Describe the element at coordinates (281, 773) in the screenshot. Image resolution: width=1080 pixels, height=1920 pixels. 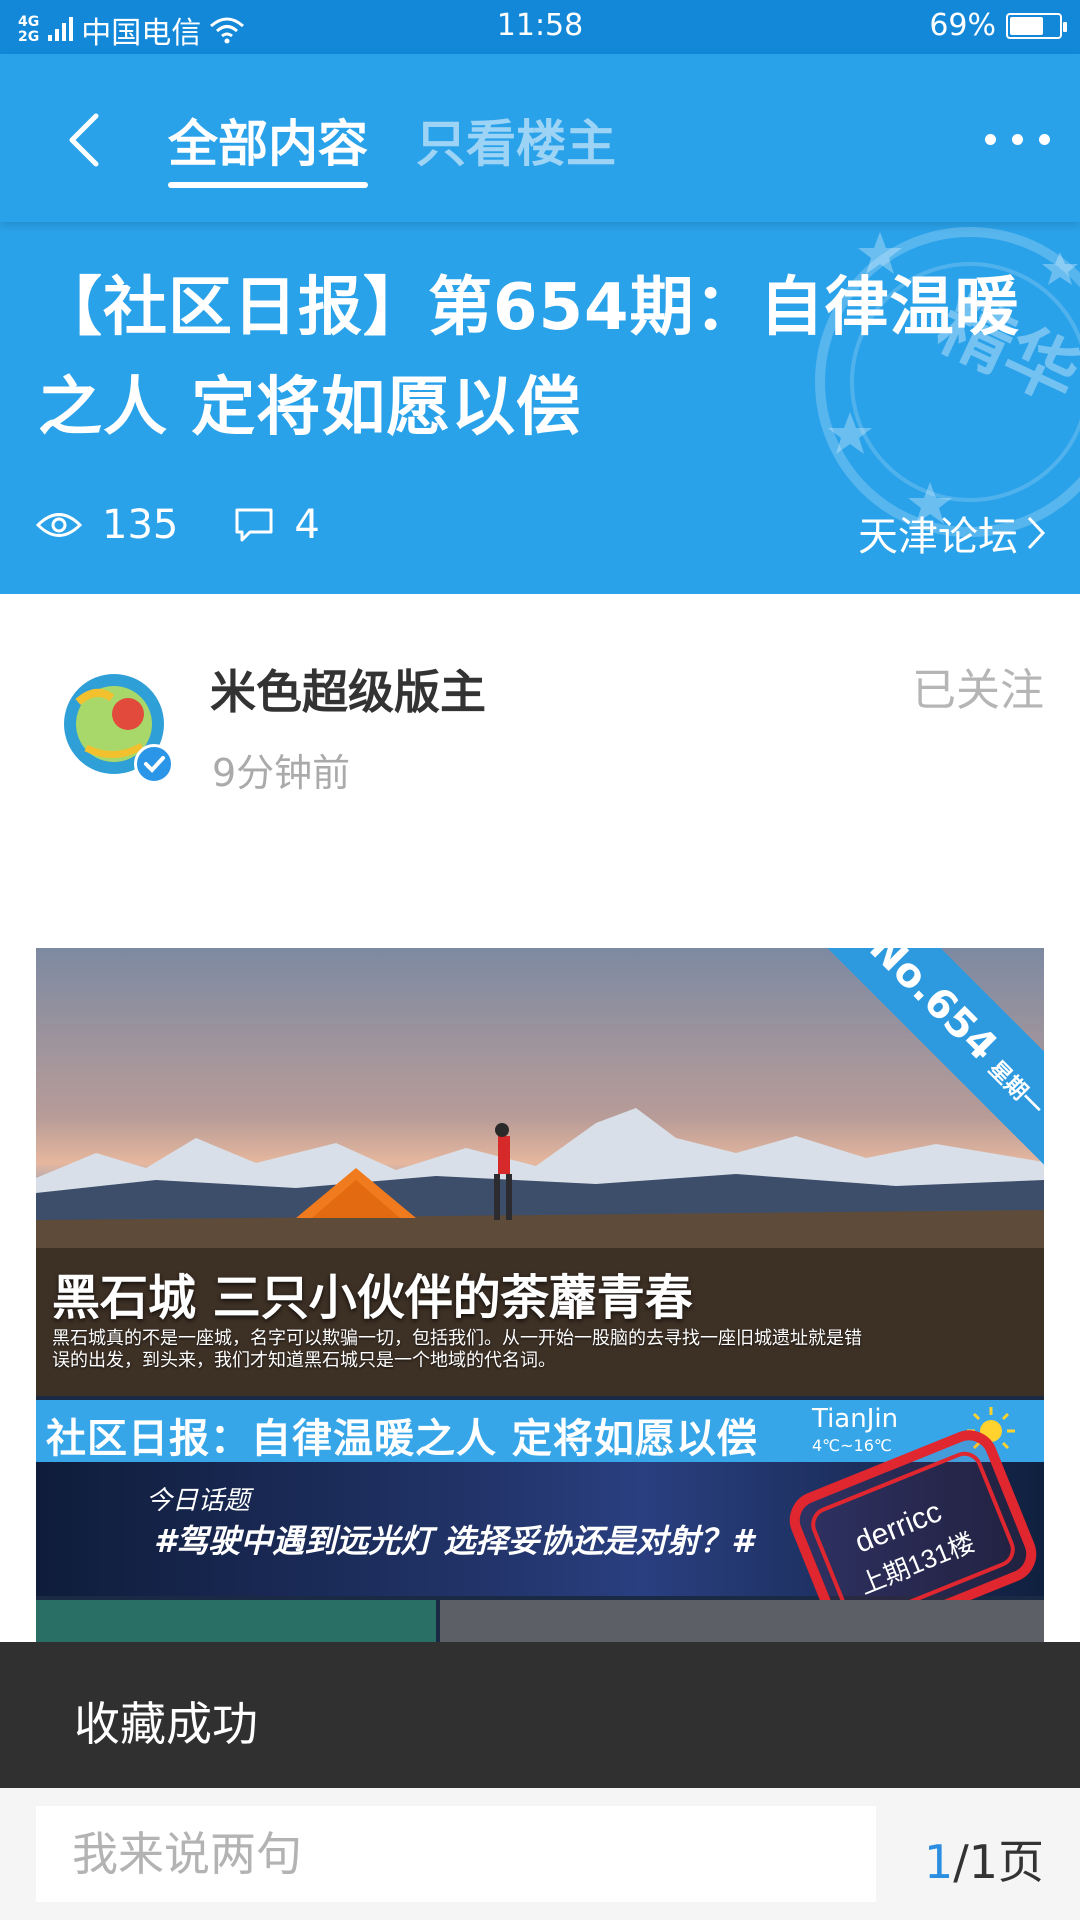
I see `post-time: 9分钟前` at that location.